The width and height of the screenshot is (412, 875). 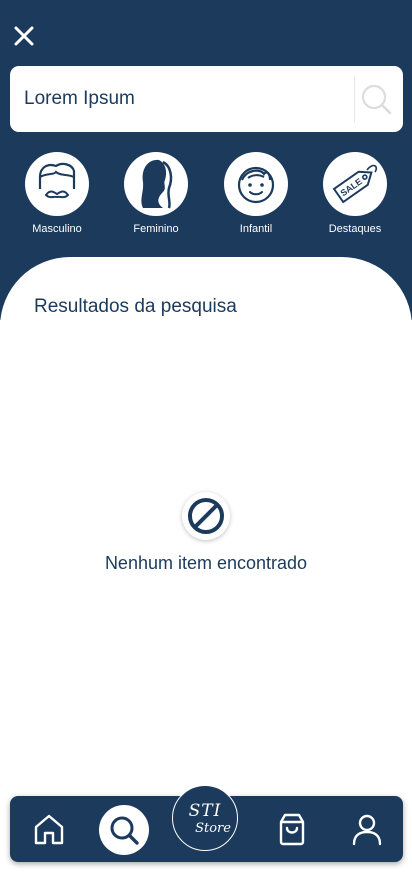 What do you see at coordinates (57, 229) in the screenshot?
I see `category-label: Masculino` at bounding box center [57, 229].